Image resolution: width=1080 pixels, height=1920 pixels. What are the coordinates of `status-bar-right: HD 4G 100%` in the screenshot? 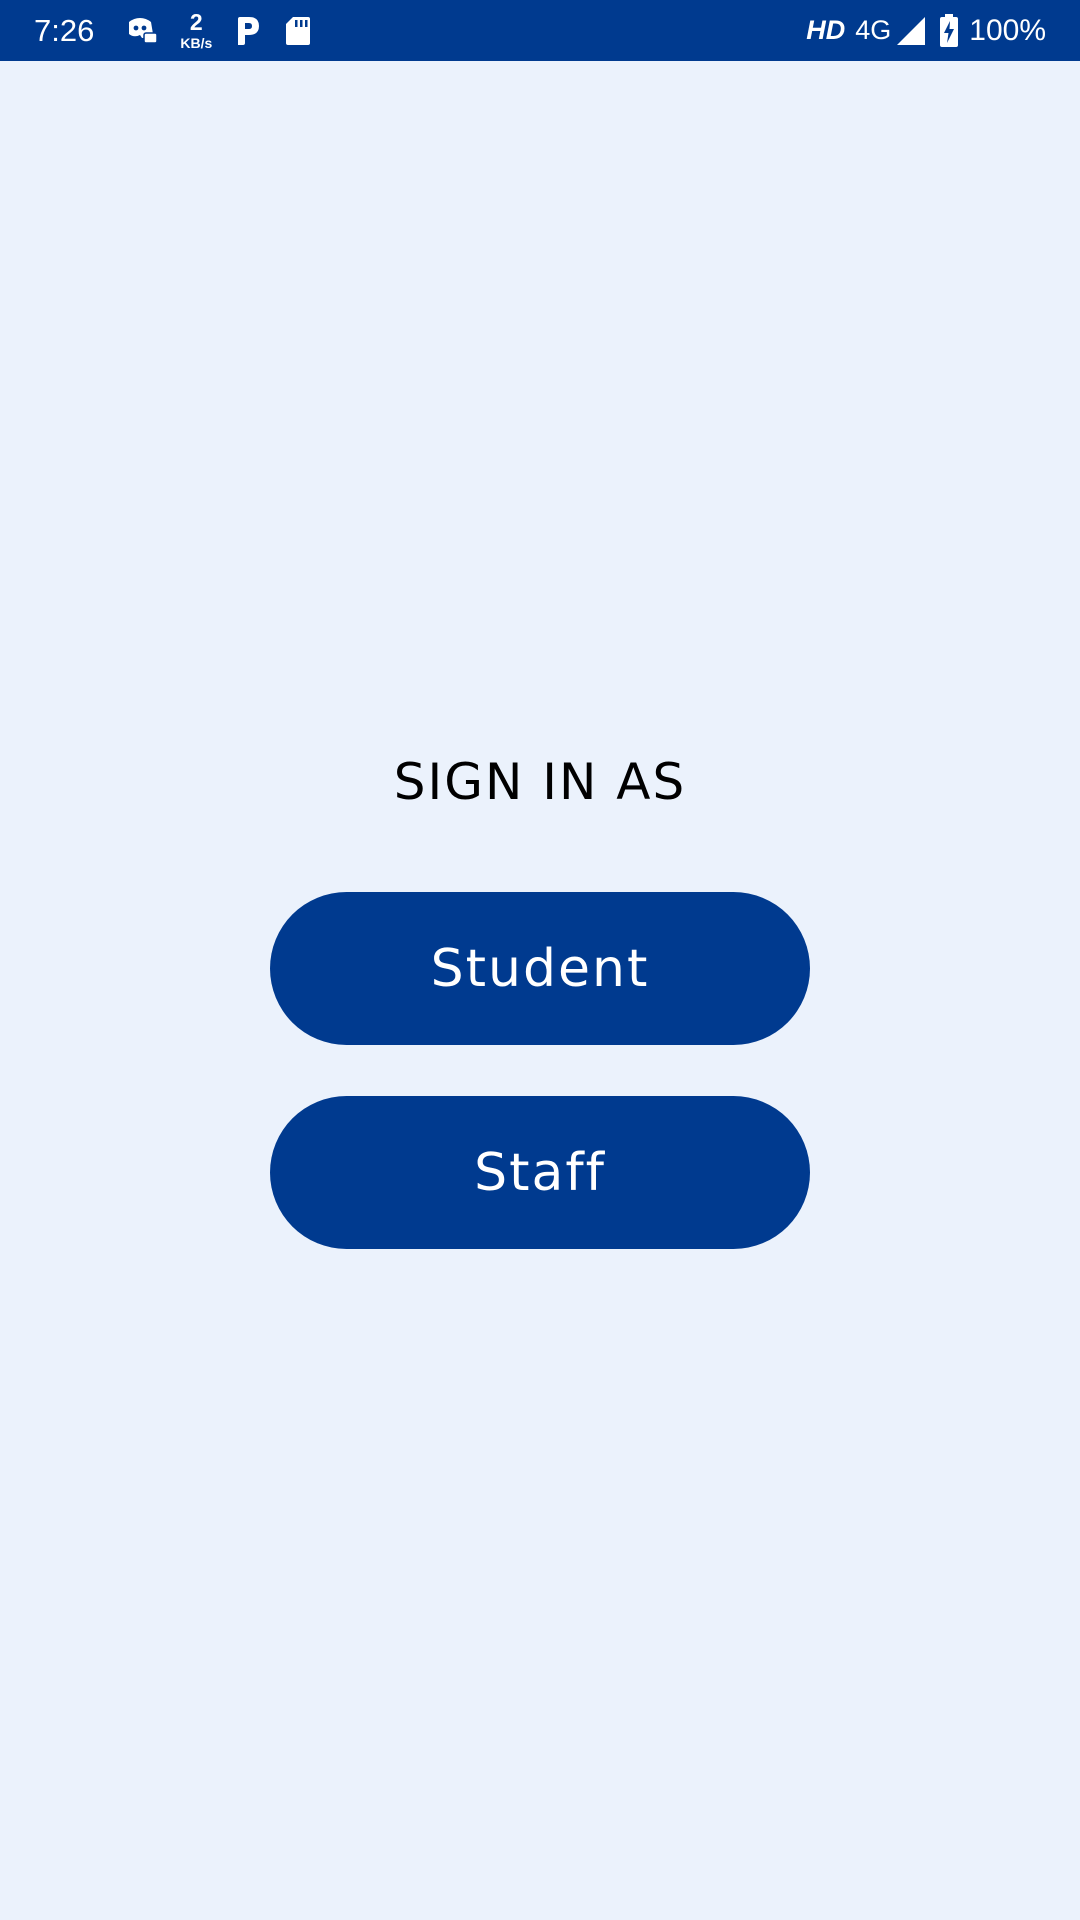 It's located at (926, 30).